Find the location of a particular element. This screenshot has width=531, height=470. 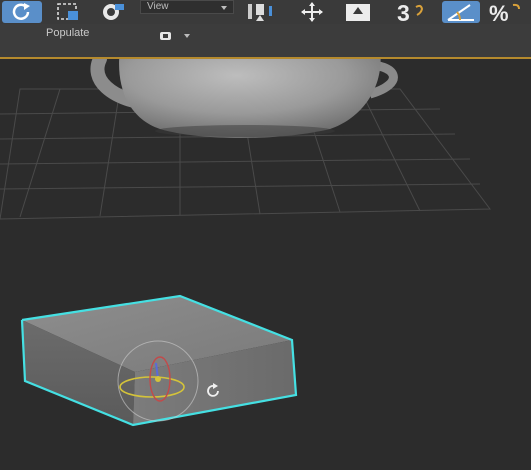

box-object is located at coordinates (159, 360).